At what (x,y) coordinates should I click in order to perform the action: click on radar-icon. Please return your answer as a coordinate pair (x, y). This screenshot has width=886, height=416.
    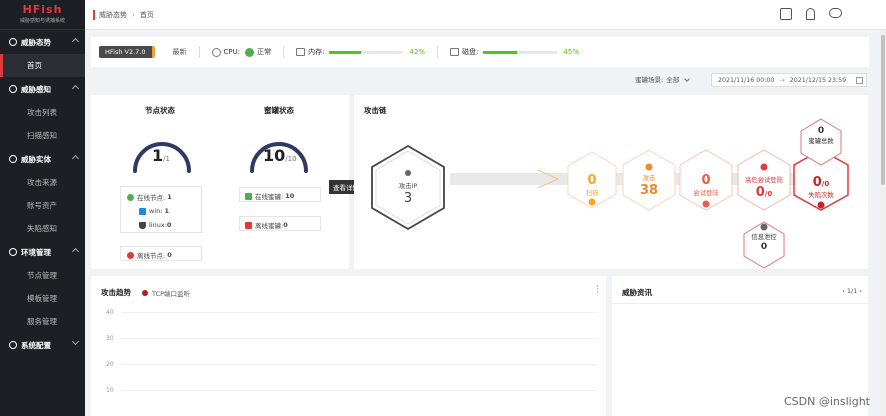
    Looking at the image, I should click on (13, 89).